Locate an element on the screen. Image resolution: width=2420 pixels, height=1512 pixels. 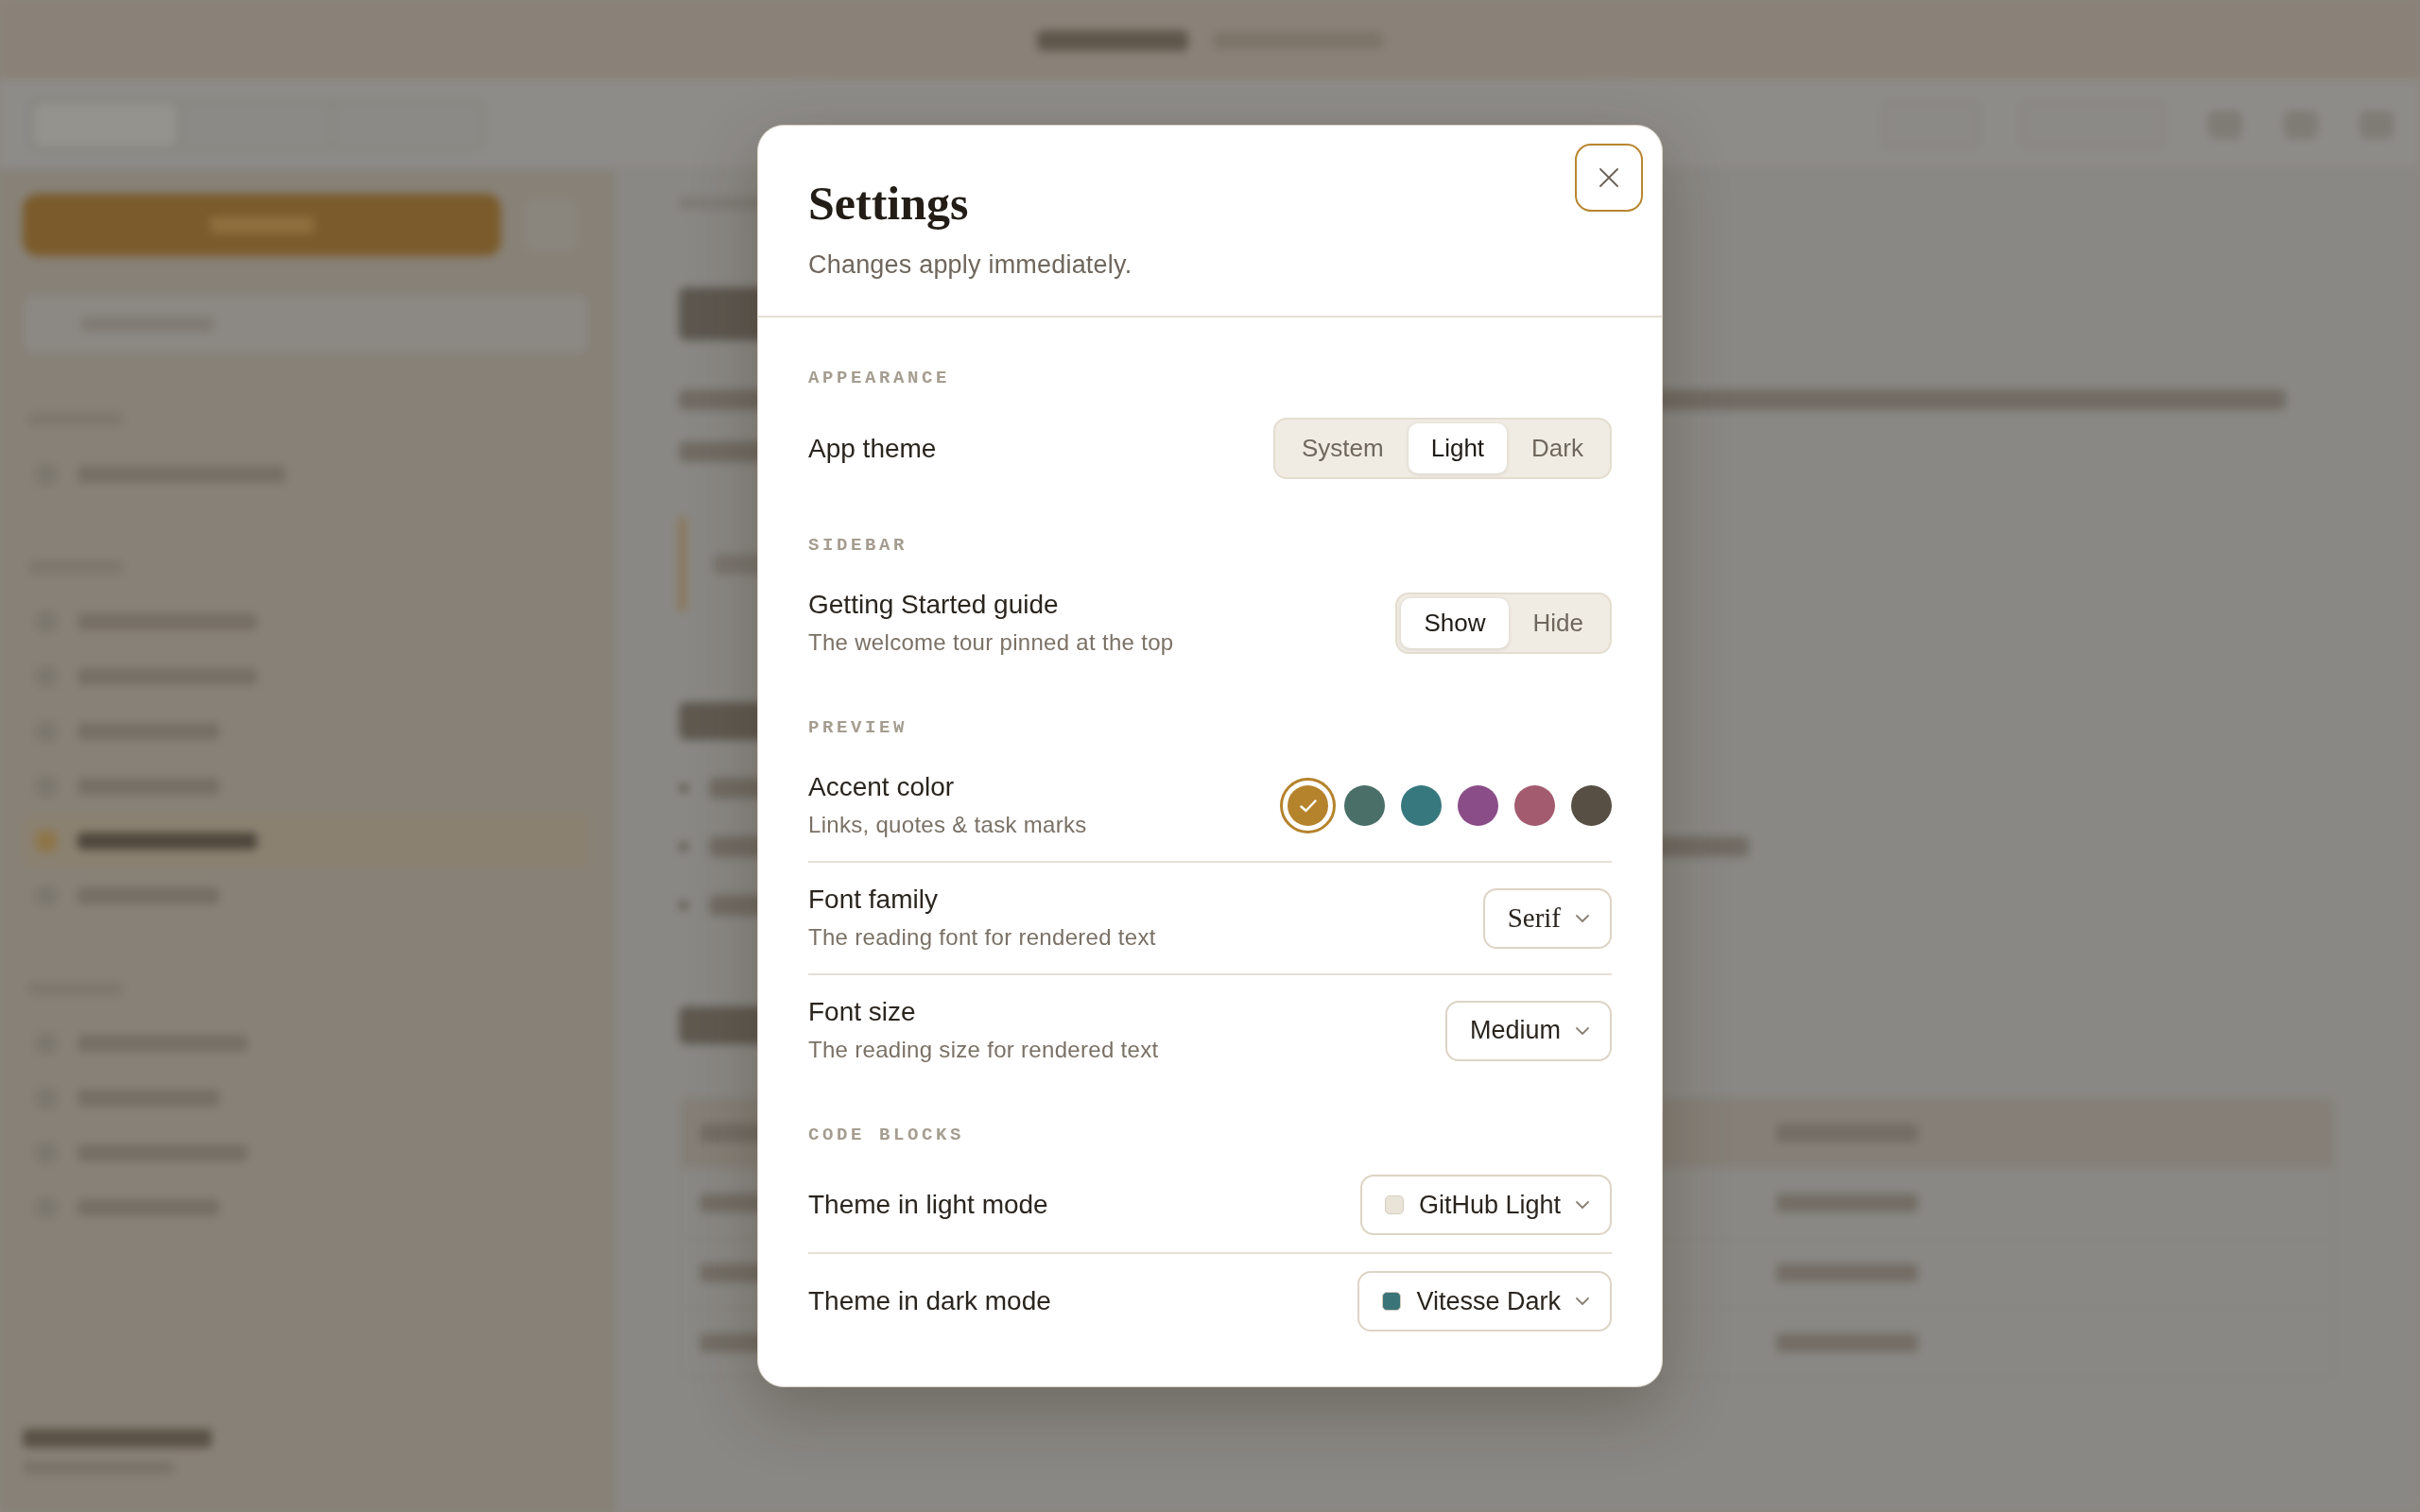
dialog-subtitle: Changes apply immediately. is located at coordinates (970, 265).